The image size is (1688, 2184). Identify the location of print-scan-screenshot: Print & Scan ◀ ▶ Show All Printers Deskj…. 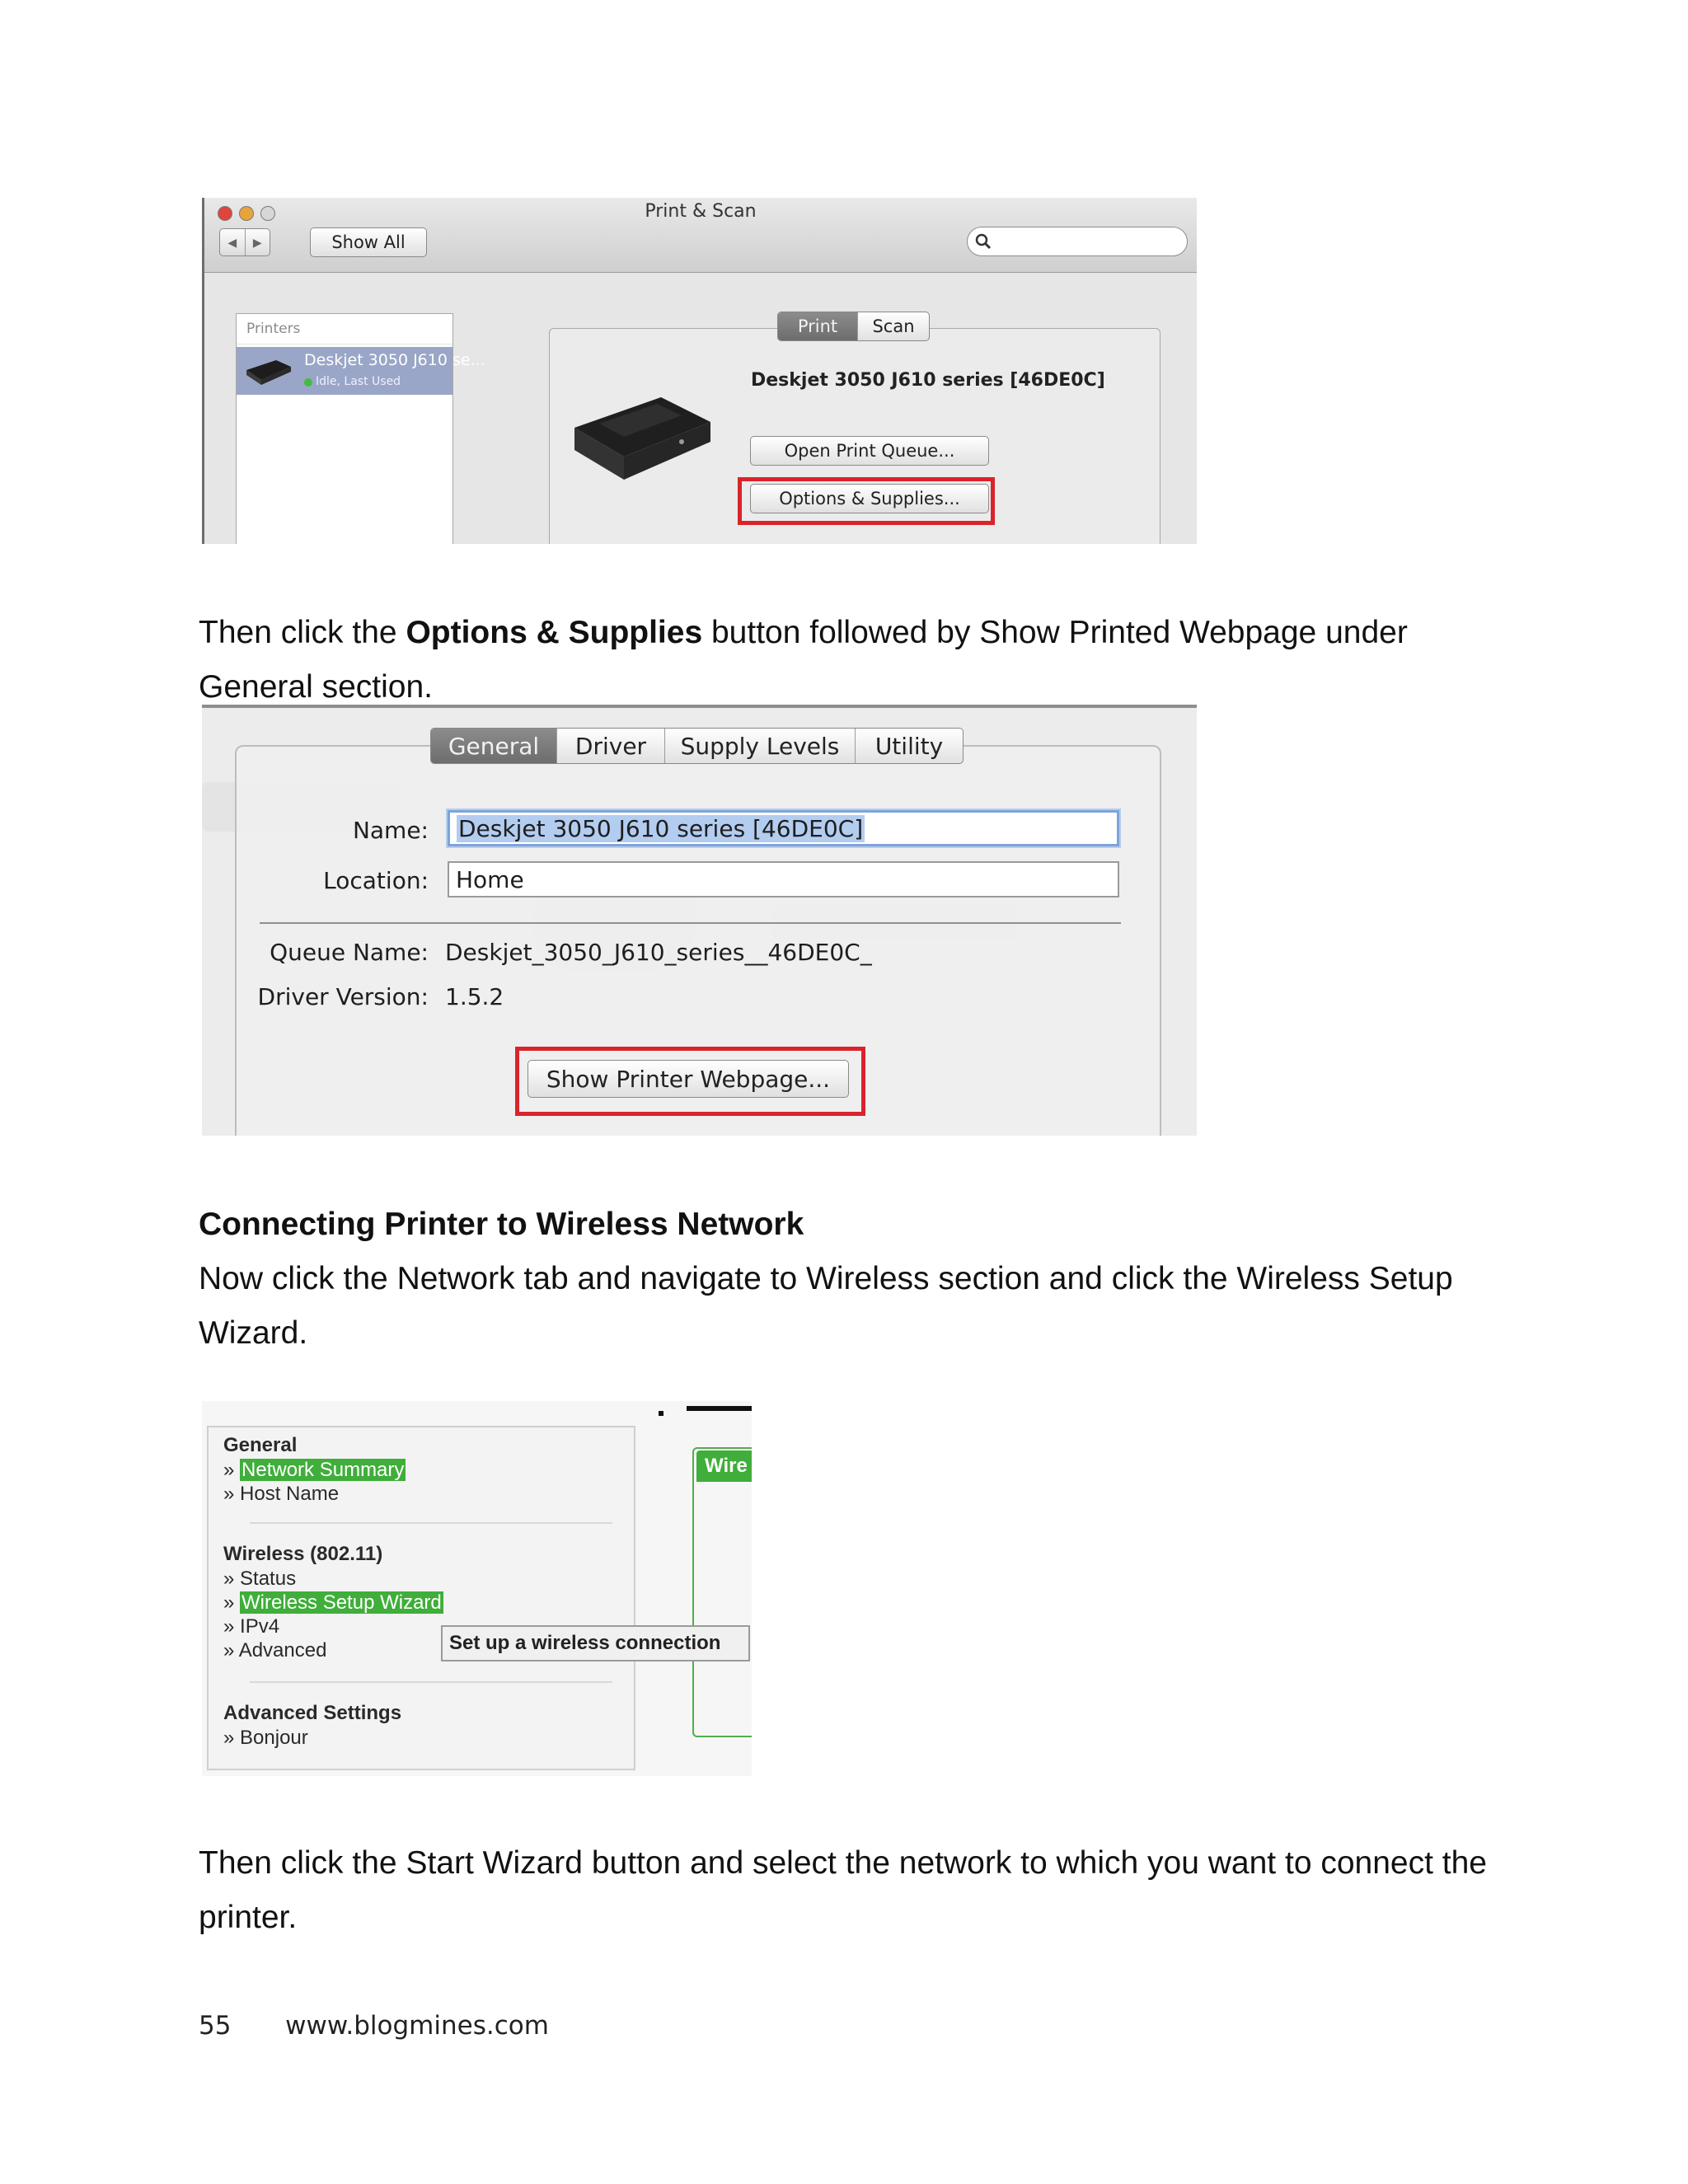
(700, 371).